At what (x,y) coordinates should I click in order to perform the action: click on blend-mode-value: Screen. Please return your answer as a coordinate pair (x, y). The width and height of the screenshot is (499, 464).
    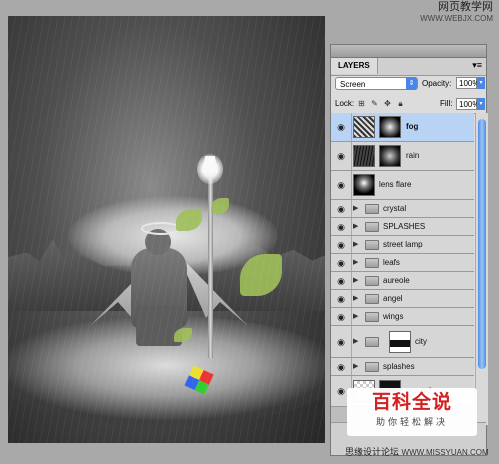
    Looking at the image, I should click on (353, 84).